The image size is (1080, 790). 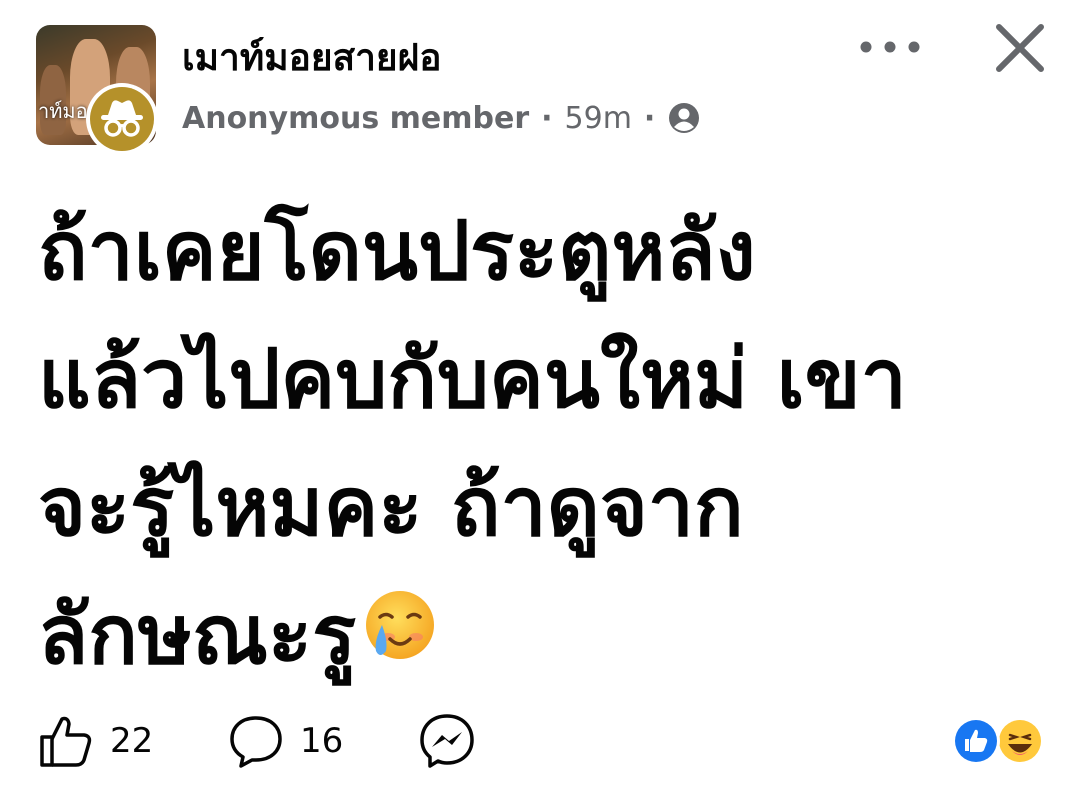 I want to click on post-avatar: าท์มอ, so click(x=99, y=90).